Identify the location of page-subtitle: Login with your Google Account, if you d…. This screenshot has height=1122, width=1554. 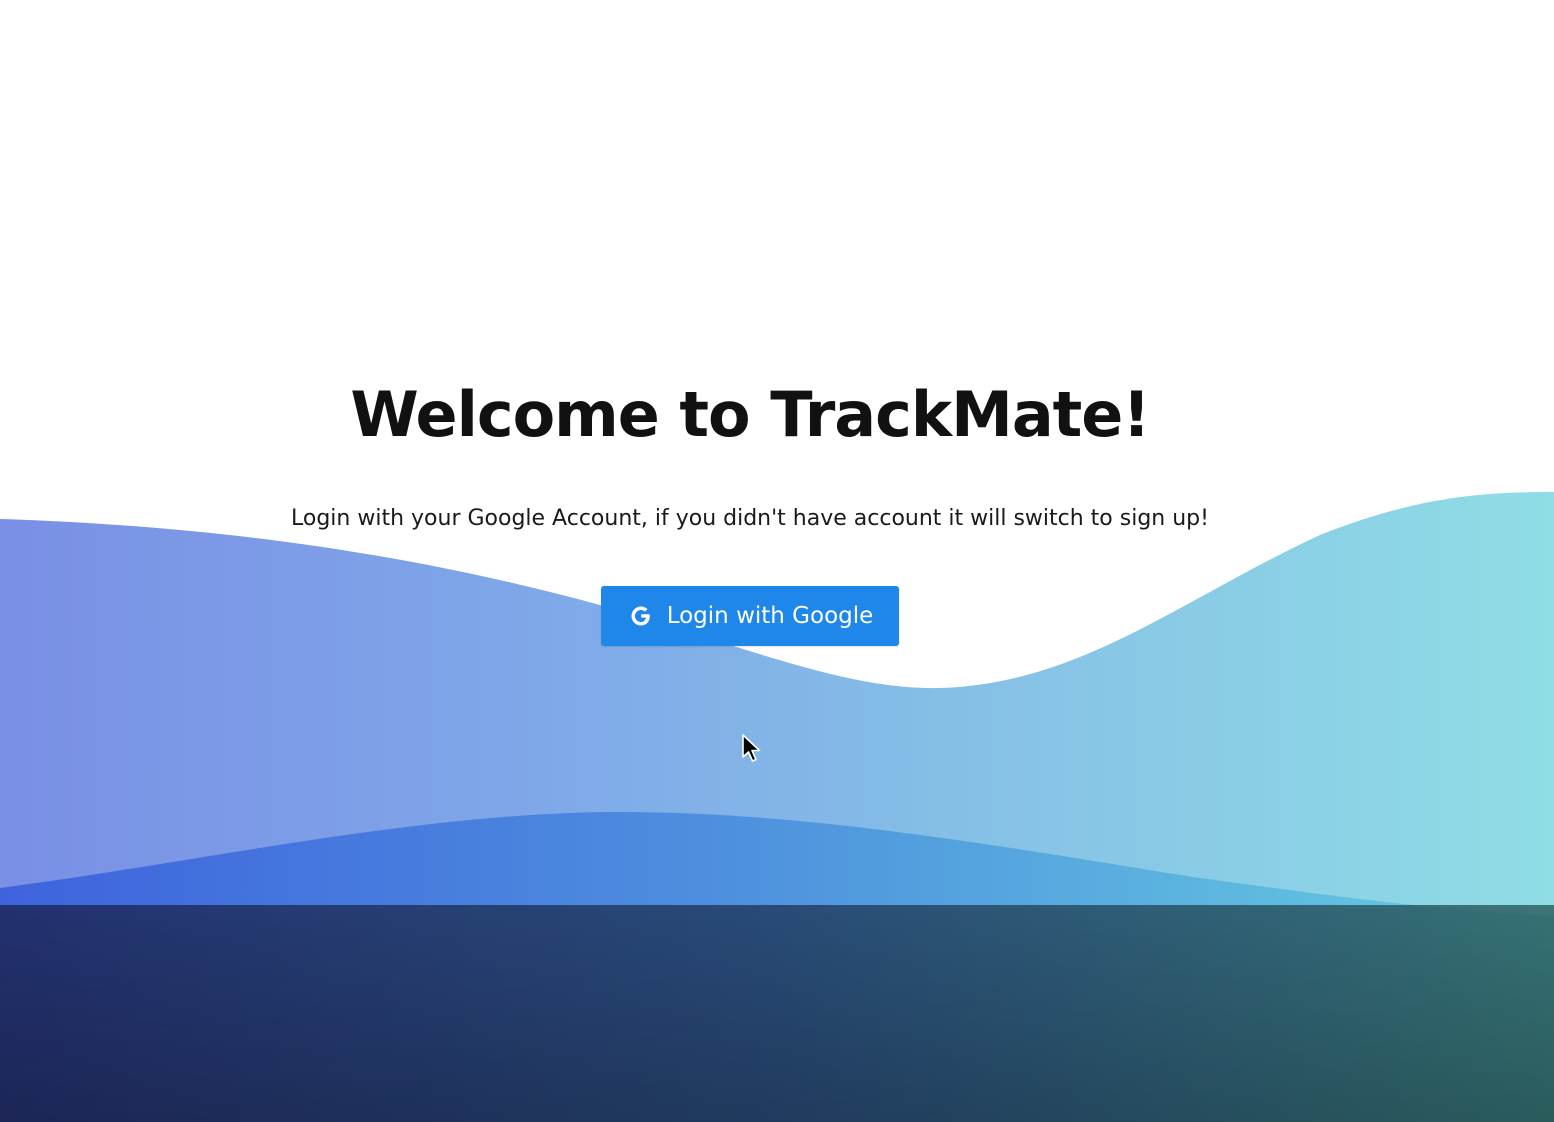
(750, 518).